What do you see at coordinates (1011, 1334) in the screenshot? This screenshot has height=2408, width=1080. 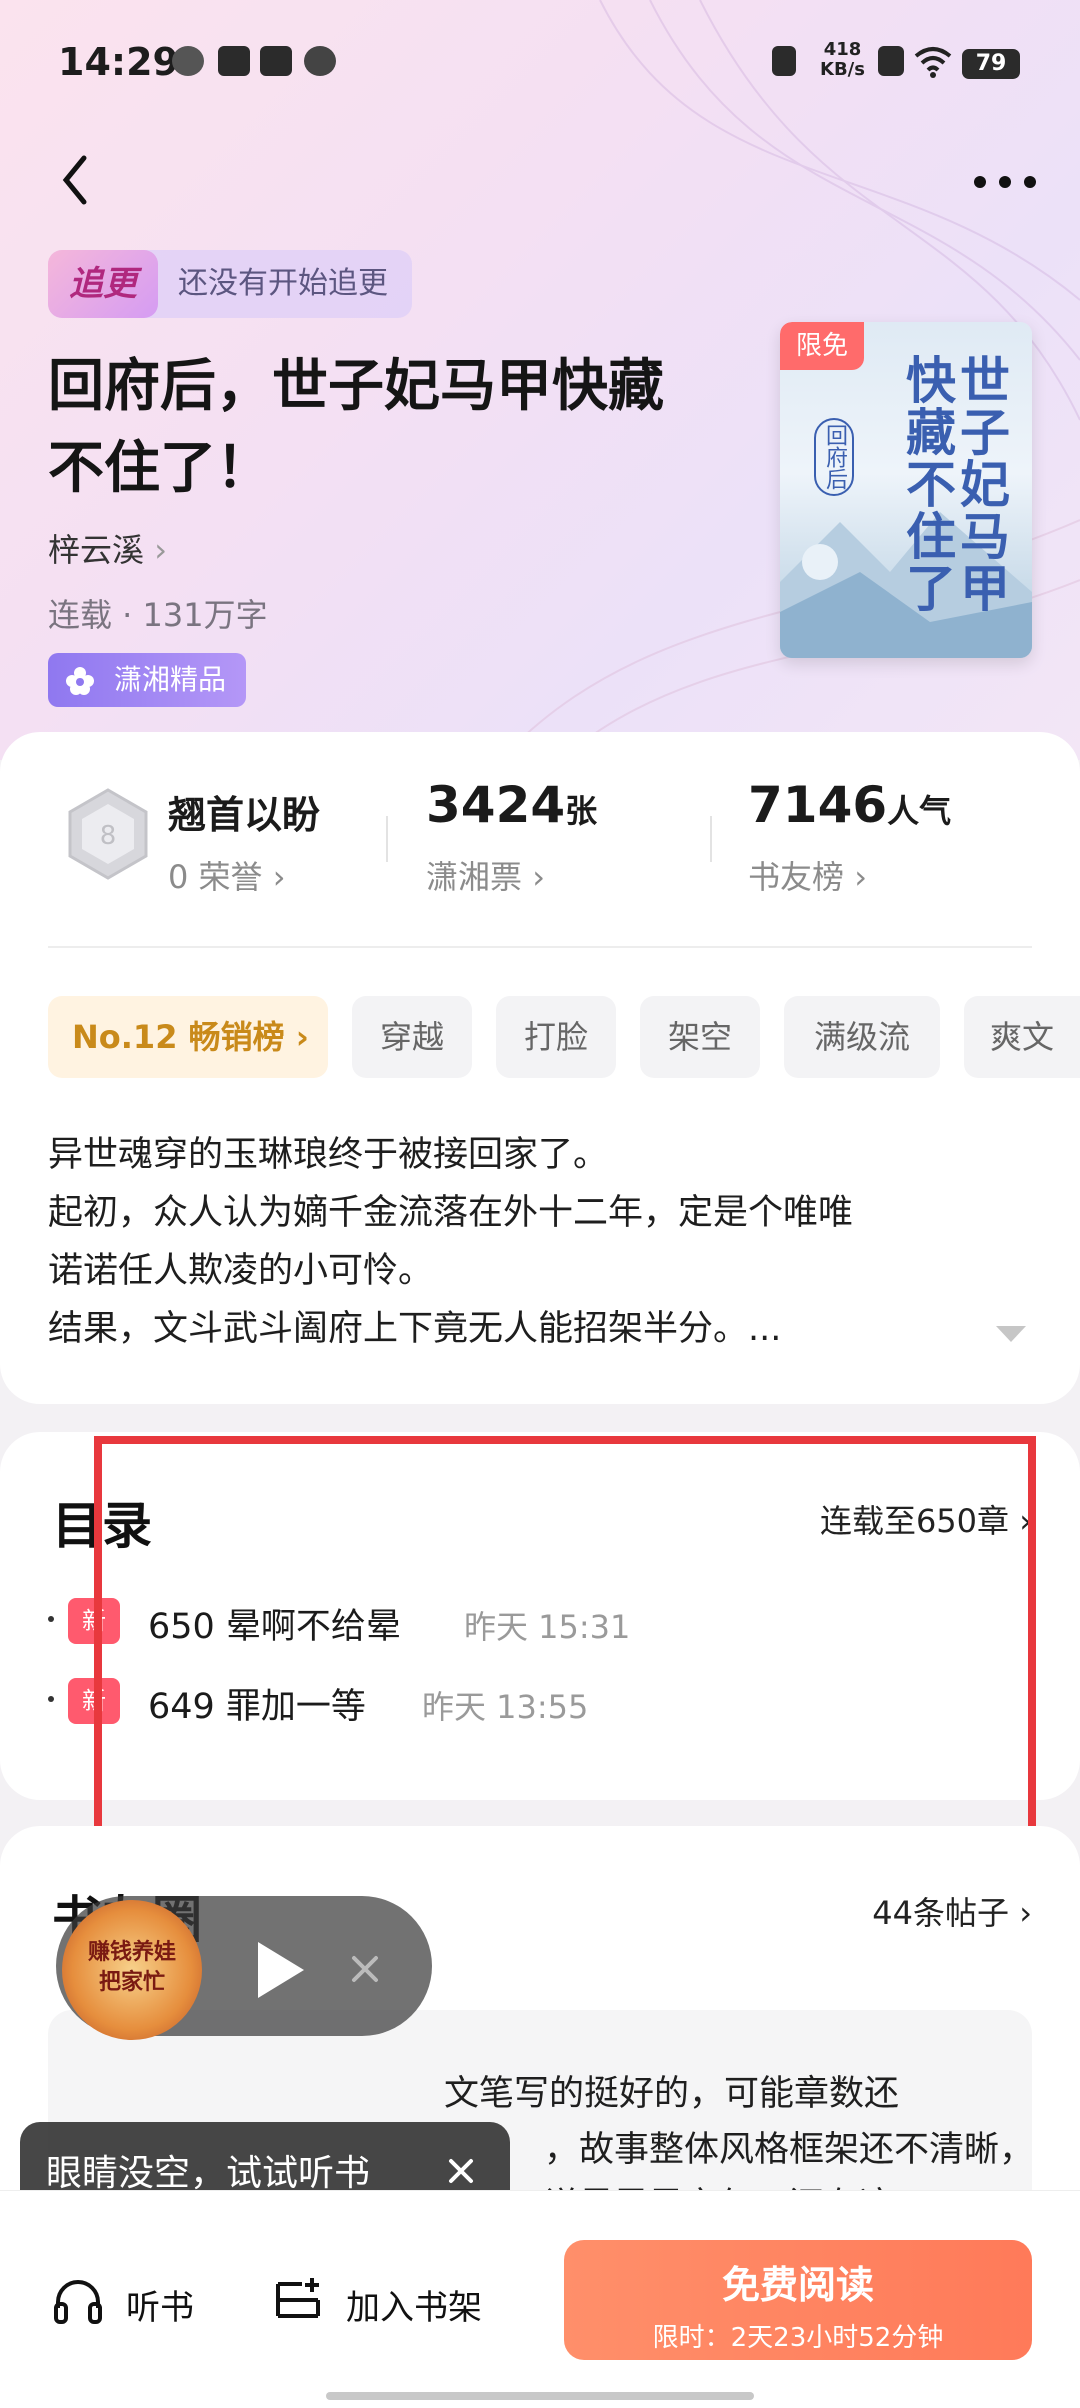 I see `expand-down-icon` at bounding box center [1011, 1334].